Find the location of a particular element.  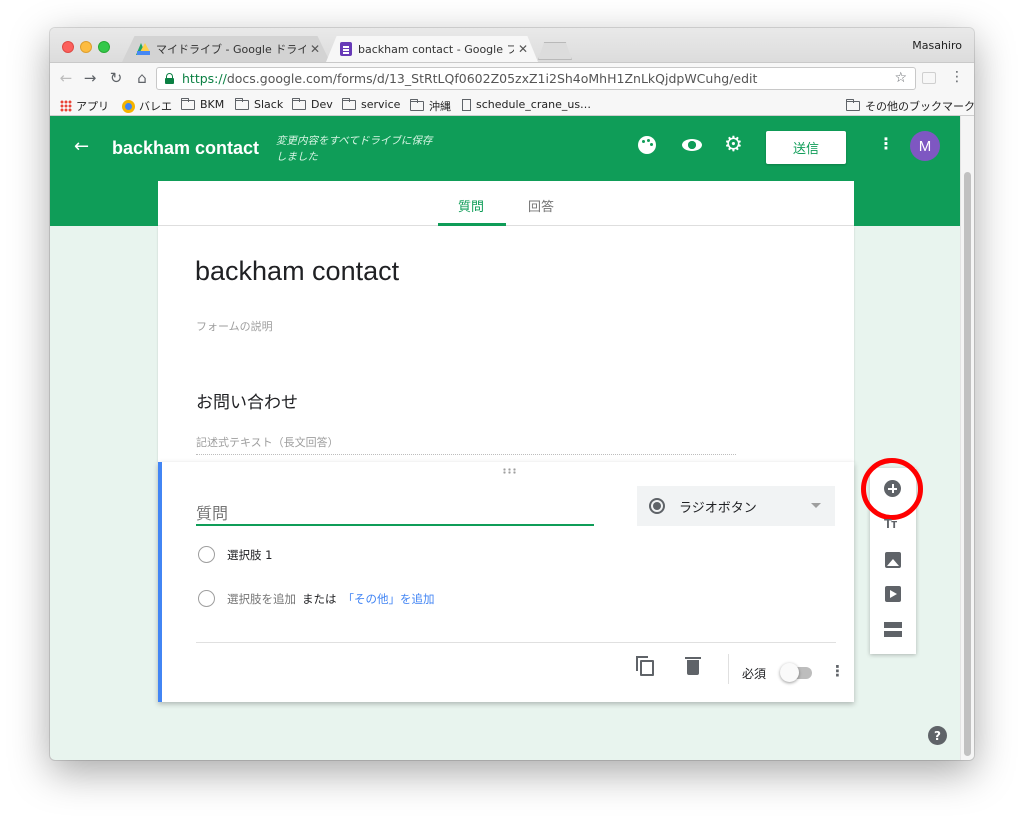

send-button: 送信 is located at coordinates (806, 147).